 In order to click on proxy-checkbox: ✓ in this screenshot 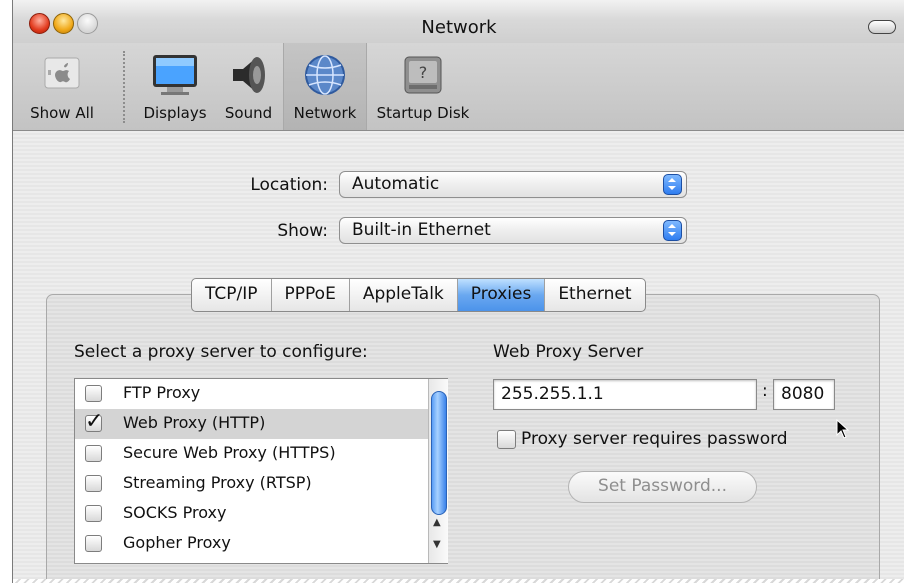, I will do `click(94, 421)`.